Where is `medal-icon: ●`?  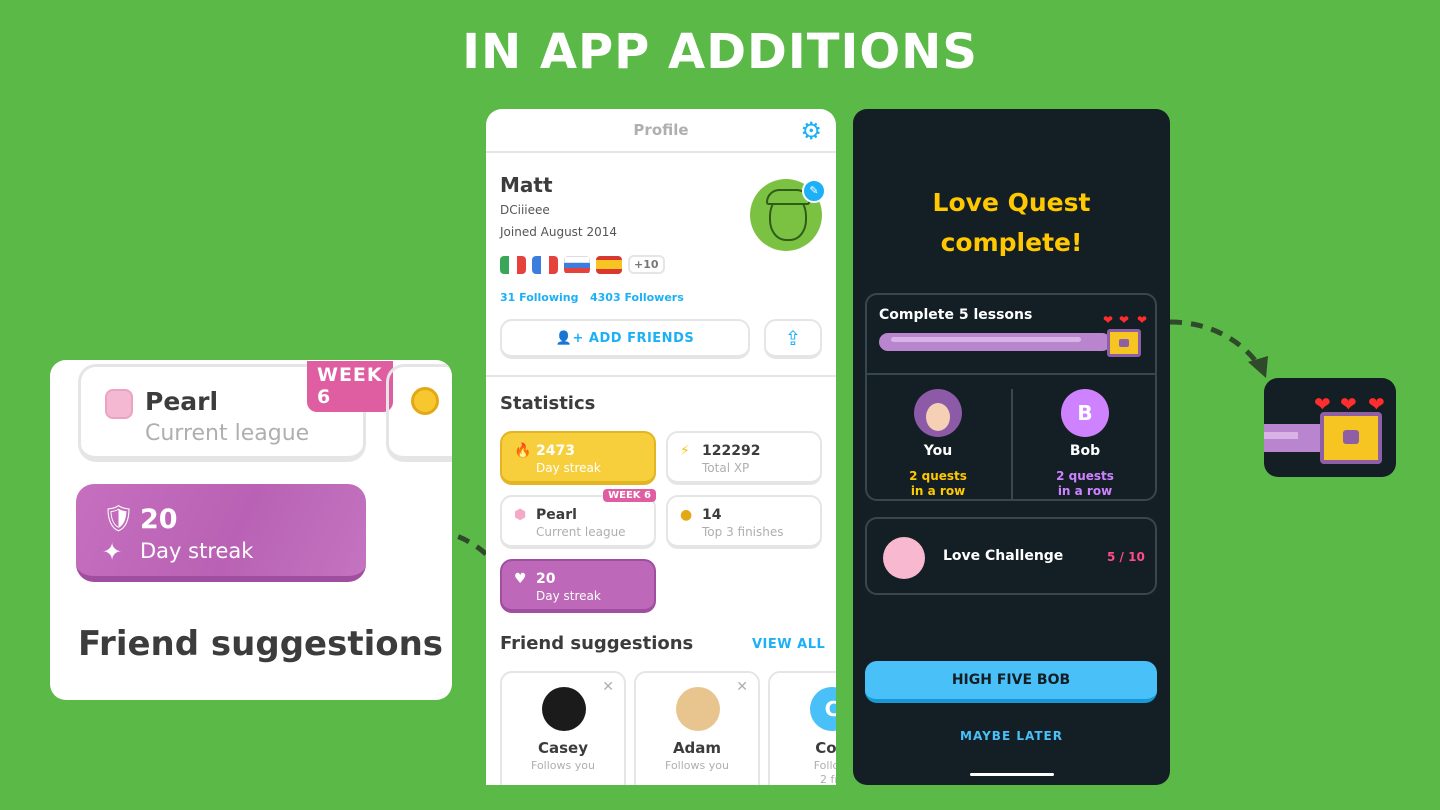
medal-icon: ● is located at coordinates (686, 515).